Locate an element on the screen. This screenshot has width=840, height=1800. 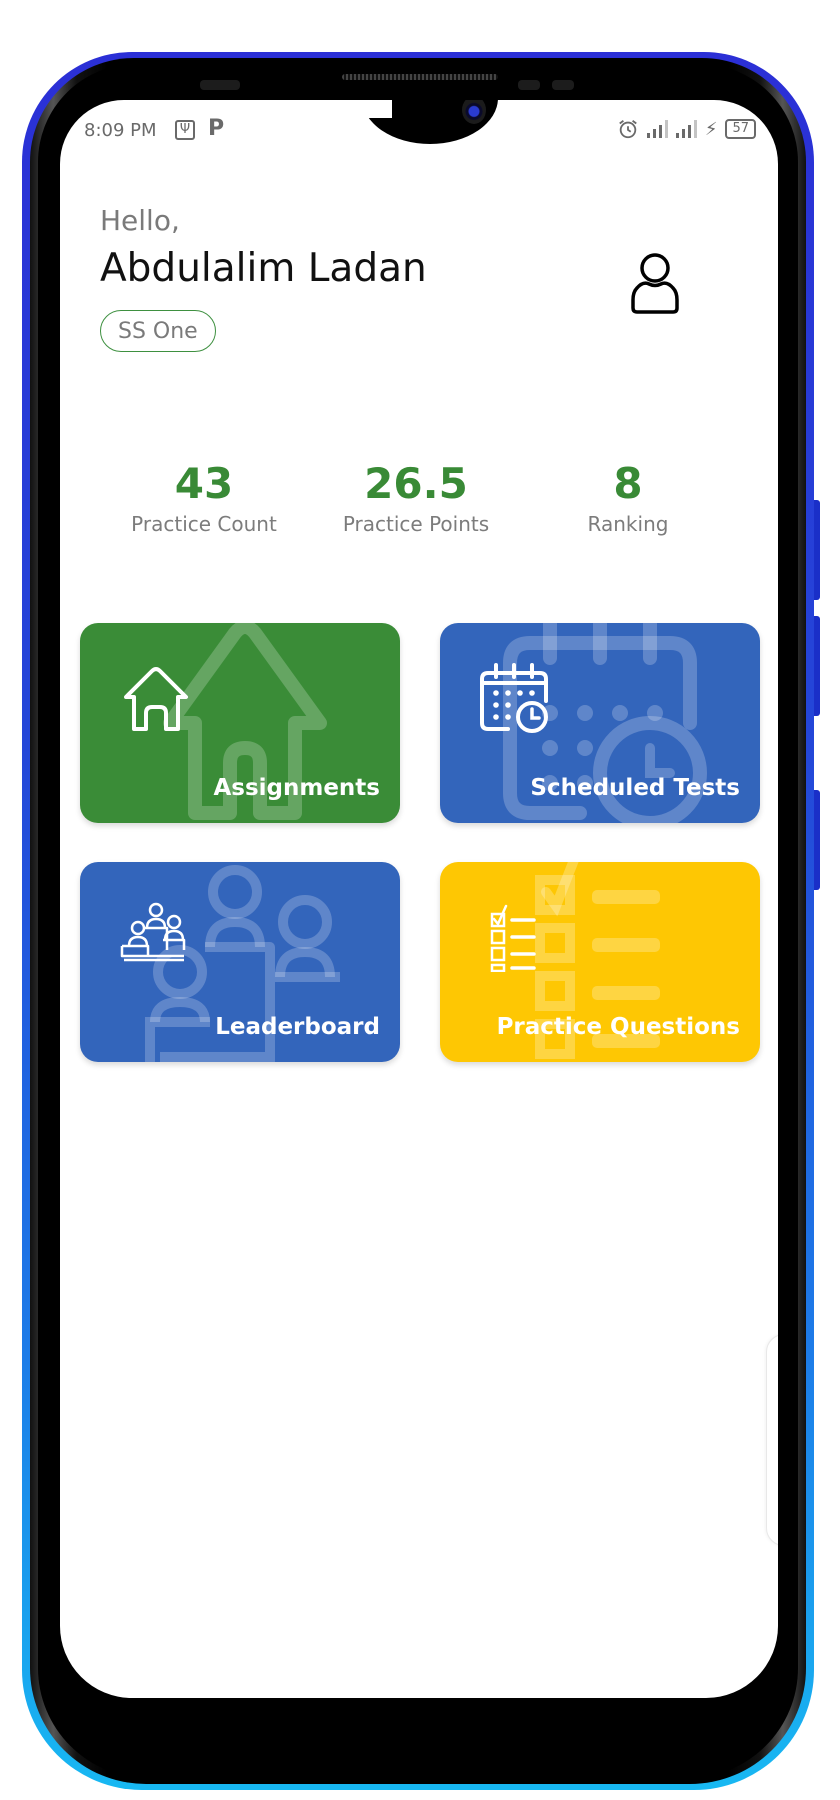
card-label: Assignments is located at coordinates (296, 788).